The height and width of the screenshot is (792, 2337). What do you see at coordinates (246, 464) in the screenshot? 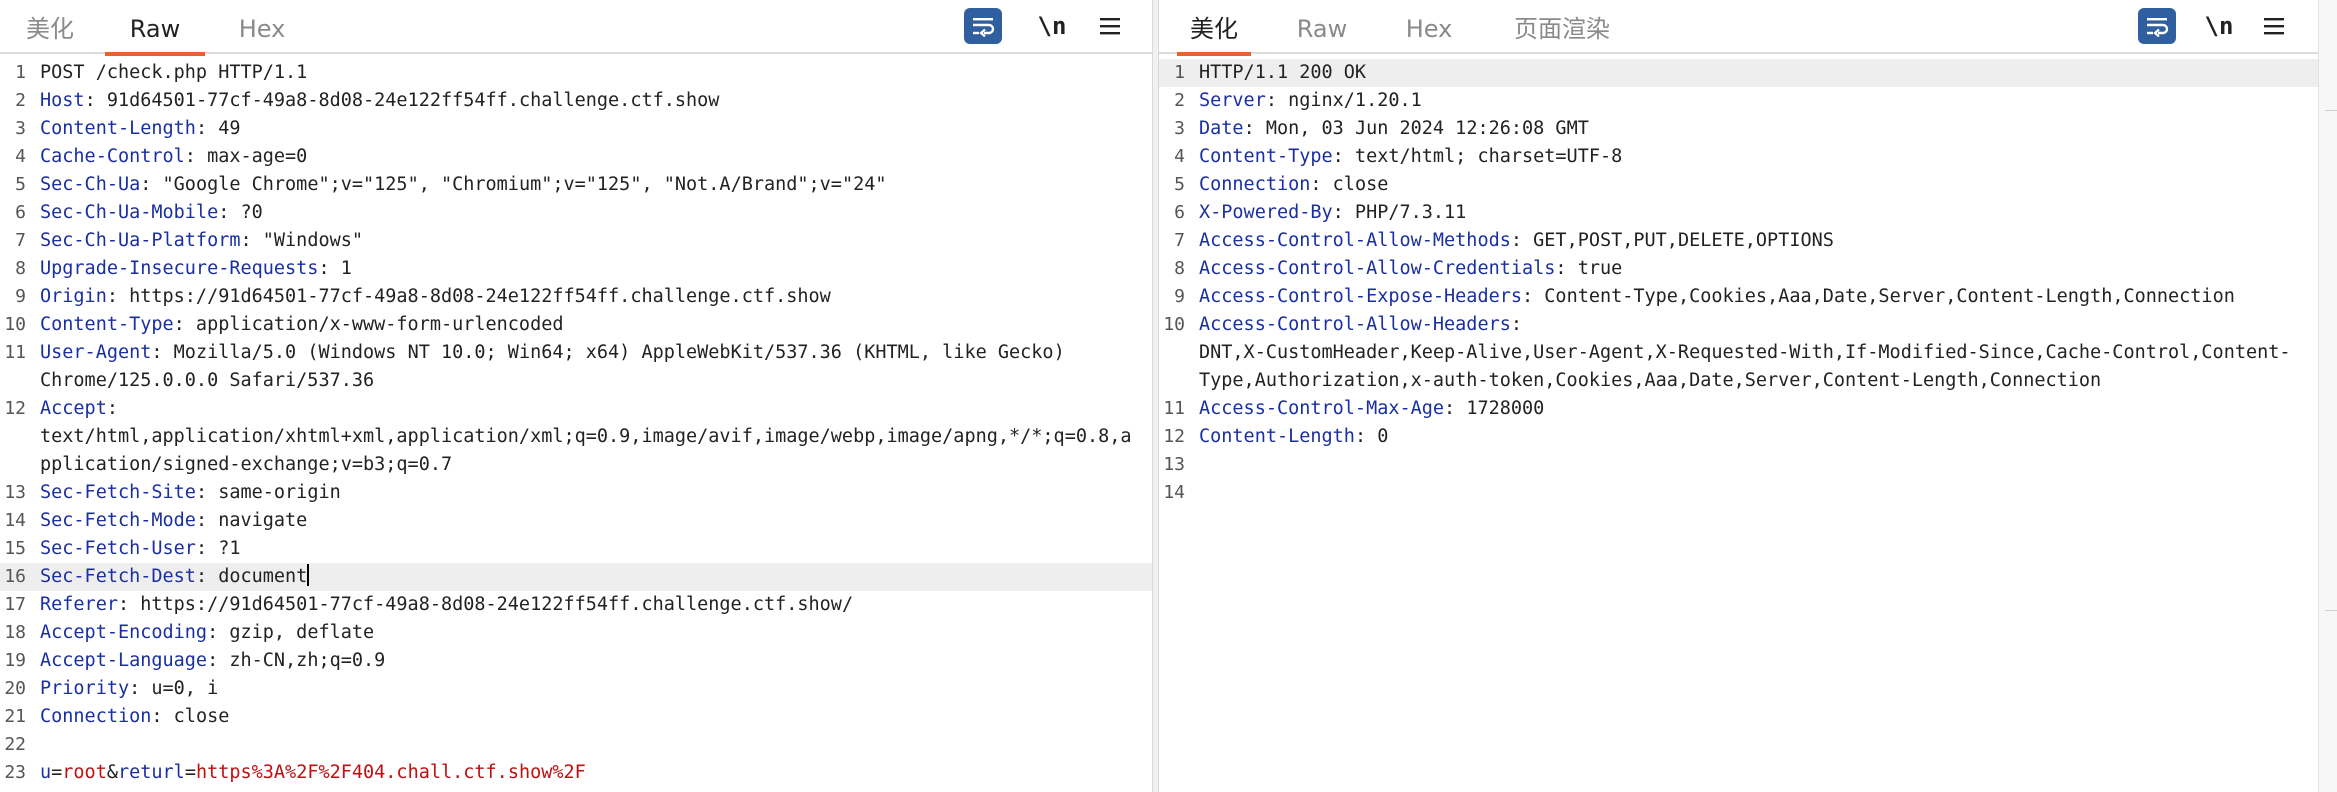
I see `line-content: pplication/signed-exchange;v=b3;q=0.7` at bounding box center [246, 464].